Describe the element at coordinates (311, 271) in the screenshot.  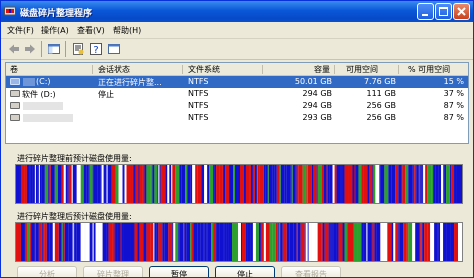
I see `view-report-button: 查看报告` at that location.